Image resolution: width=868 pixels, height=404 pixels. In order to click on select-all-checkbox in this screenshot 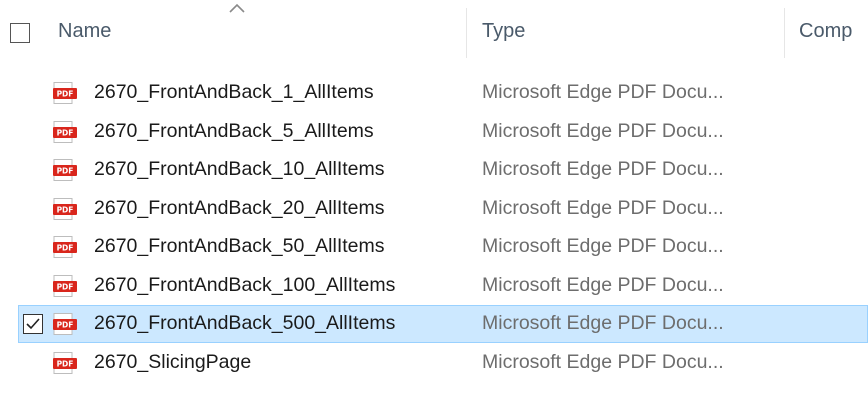, I will do `click(20, 33)`.